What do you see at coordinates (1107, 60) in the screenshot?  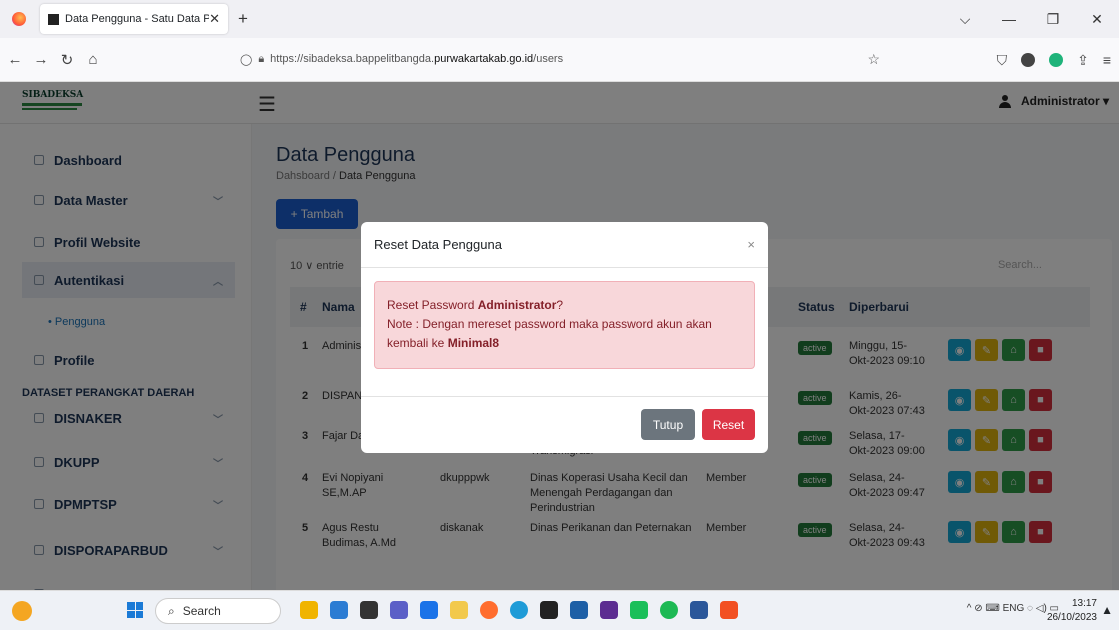 I see `menu-icon: ≡` at bounding box center [1107, 60].